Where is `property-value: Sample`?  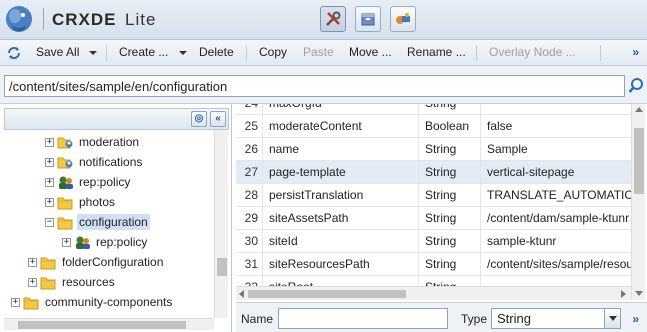
property-value: Sample is located at coordinates (555, 149).